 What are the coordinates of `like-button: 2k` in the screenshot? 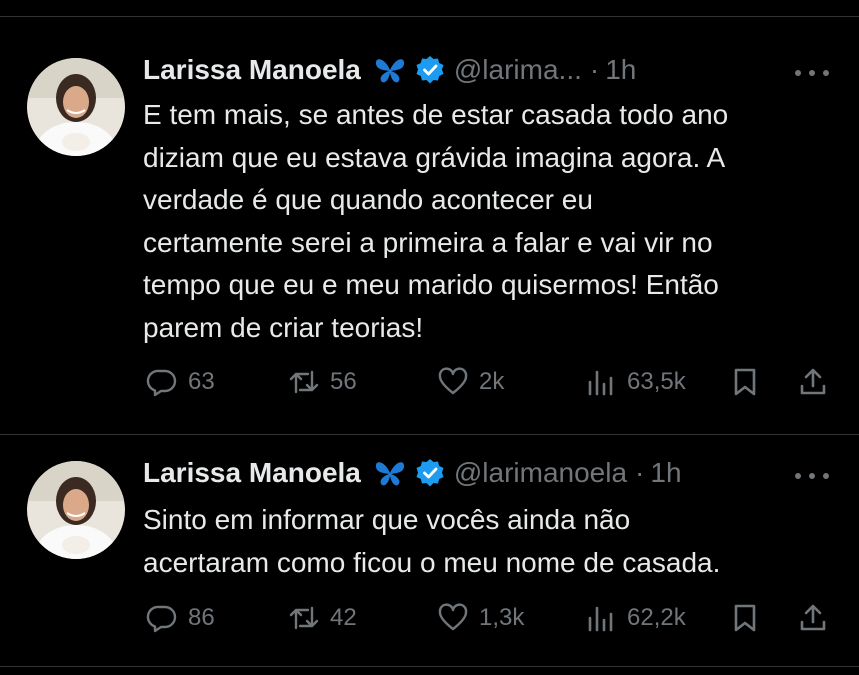 It's located at (470, 382).